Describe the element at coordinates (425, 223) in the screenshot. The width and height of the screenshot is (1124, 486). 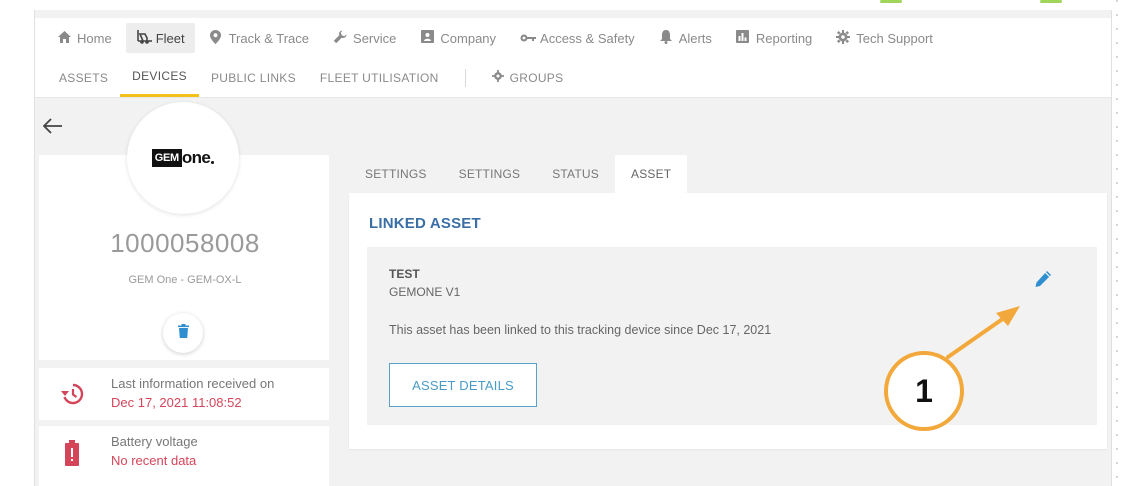
I see `linked-asset-title: LINKED ASSET` at that location.